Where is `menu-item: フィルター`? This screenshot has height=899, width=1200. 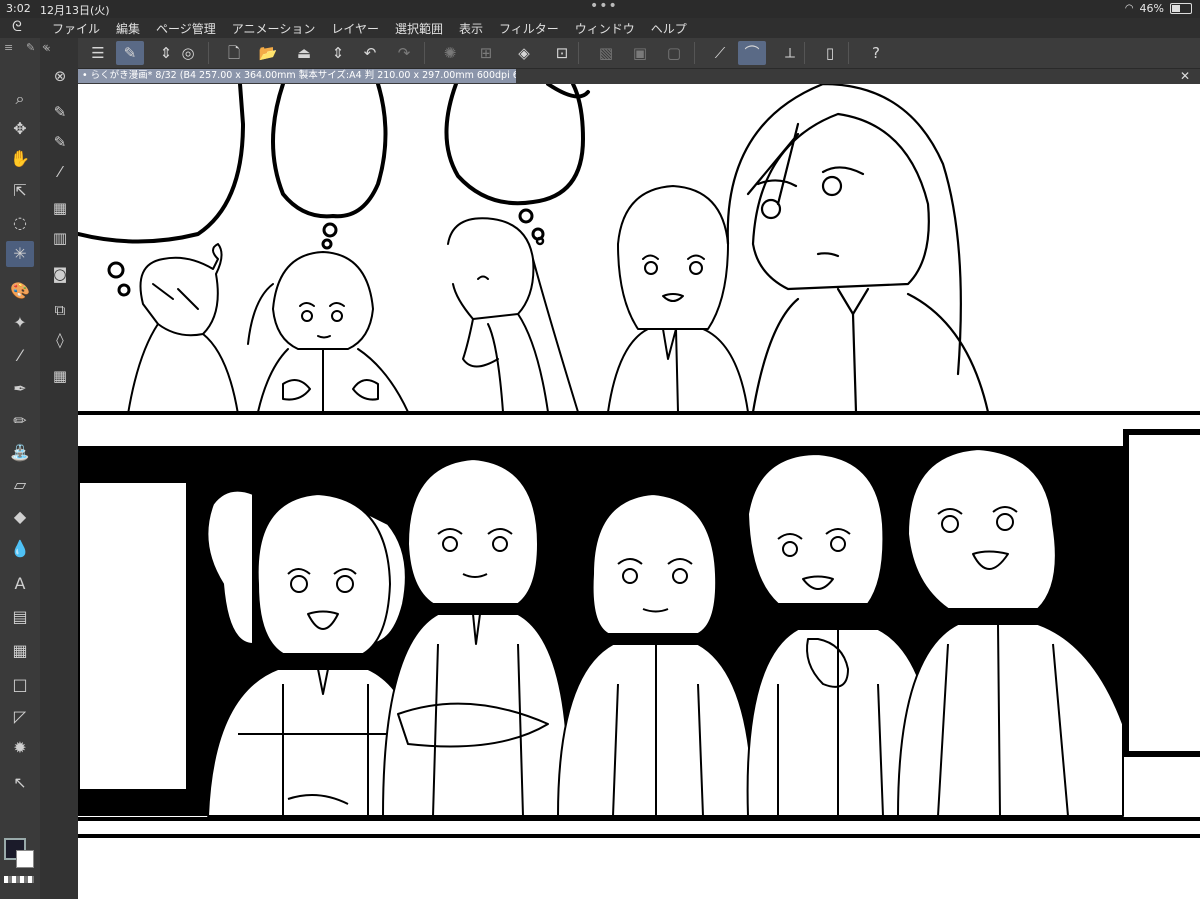 menu-item: フィルター is located at coordinates (529, 28).